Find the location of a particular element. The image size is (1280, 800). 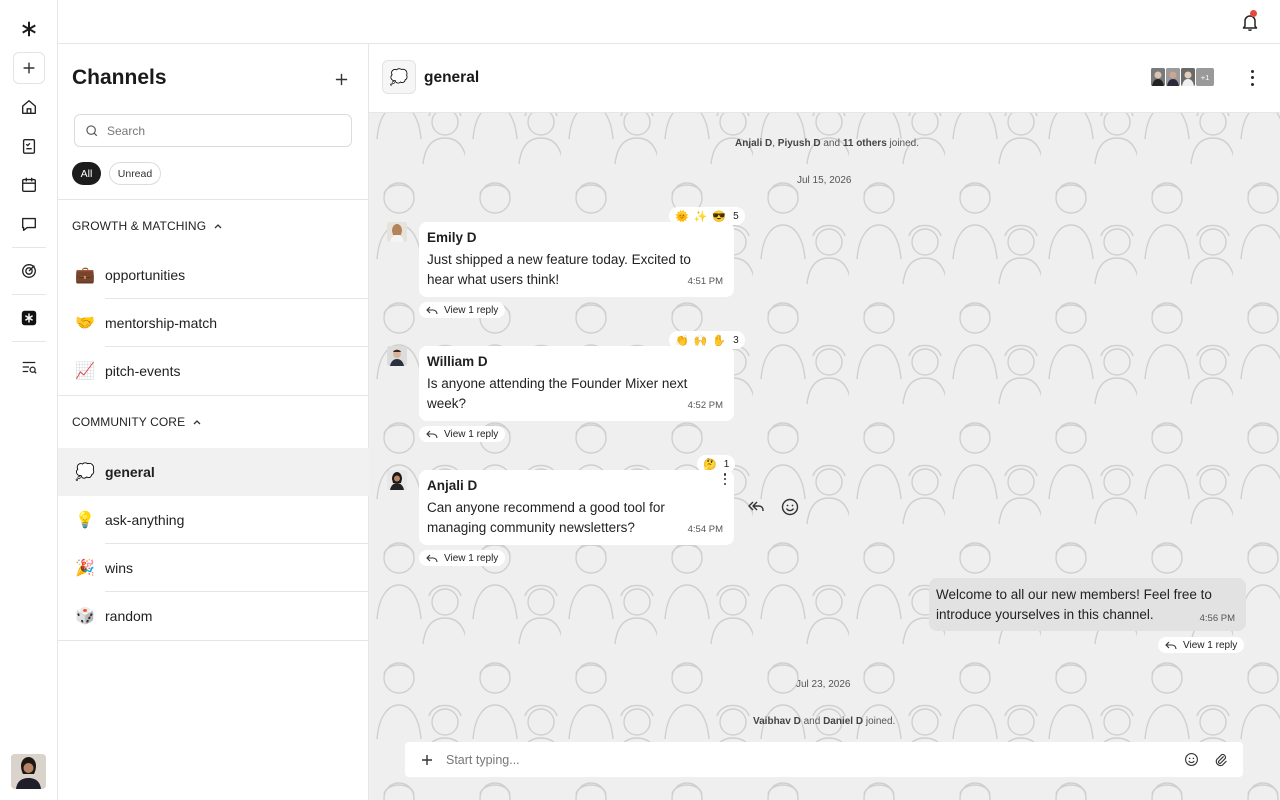

channel-ask-anything: 💡 ask-anything is located at coordinates (213, 520).